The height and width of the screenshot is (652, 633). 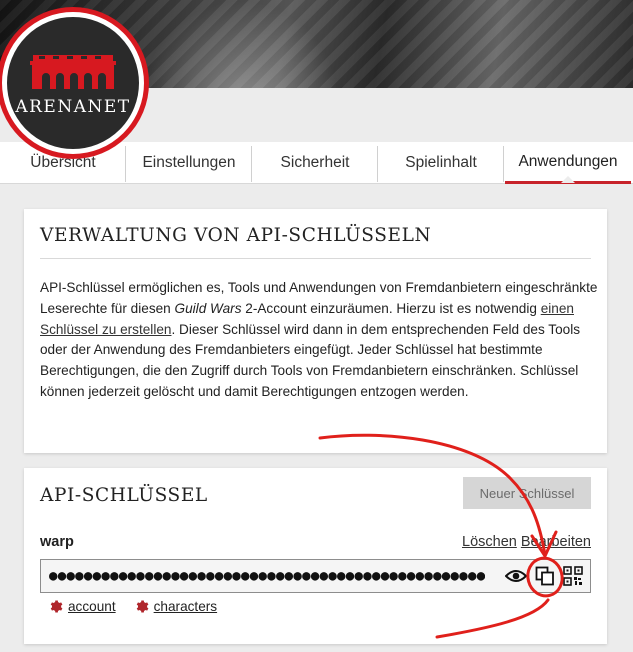 What do you see at coordinates (527, 493) in the screenshot?
I see `new-key-button: Neuer Schlüssel` at bounding box center [527, 493].